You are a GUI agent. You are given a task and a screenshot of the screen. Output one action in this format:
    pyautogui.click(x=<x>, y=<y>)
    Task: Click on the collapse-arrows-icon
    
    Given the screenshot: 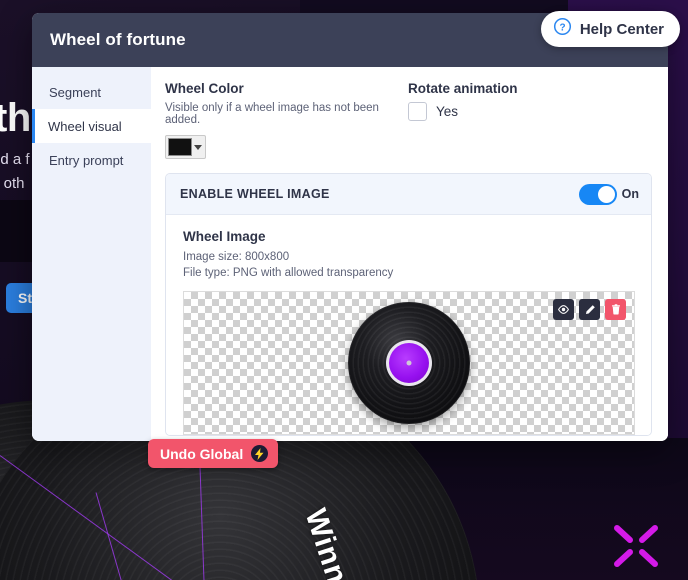 What is the action you would take?
    pyautogui.click(x=636, y=546)
    